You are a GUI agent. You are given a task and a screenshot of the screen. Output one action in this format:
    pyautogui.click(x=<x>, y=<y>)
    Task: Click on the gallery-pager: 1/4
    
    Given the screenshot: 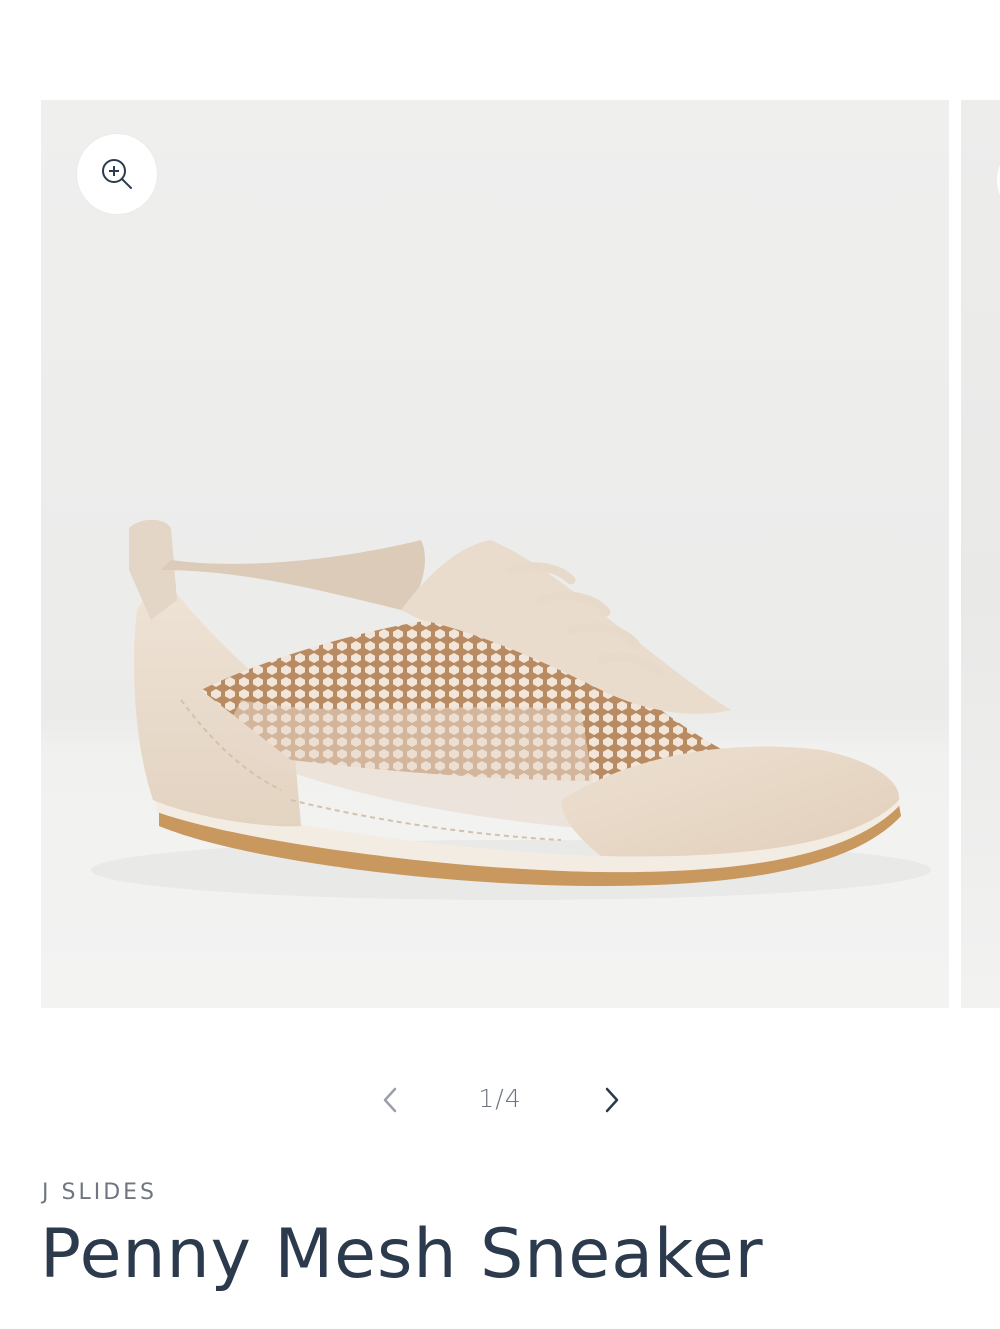 What is the action you would take?
    pyautogui.click(x=500, y=1100)
    